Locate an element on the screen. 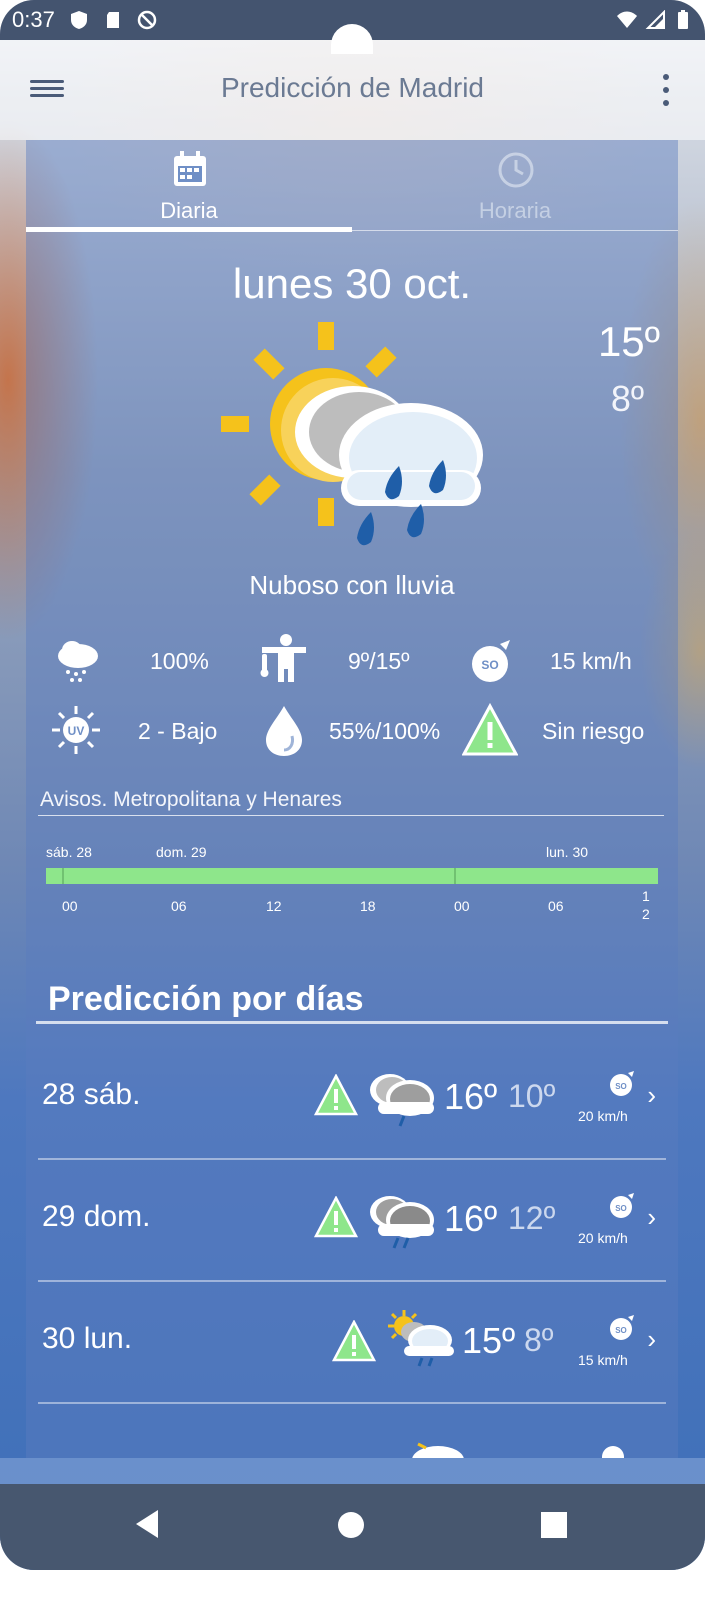 The image size is (720, 1600). uv-index-icon: UV is located at coordinates (76, 730).